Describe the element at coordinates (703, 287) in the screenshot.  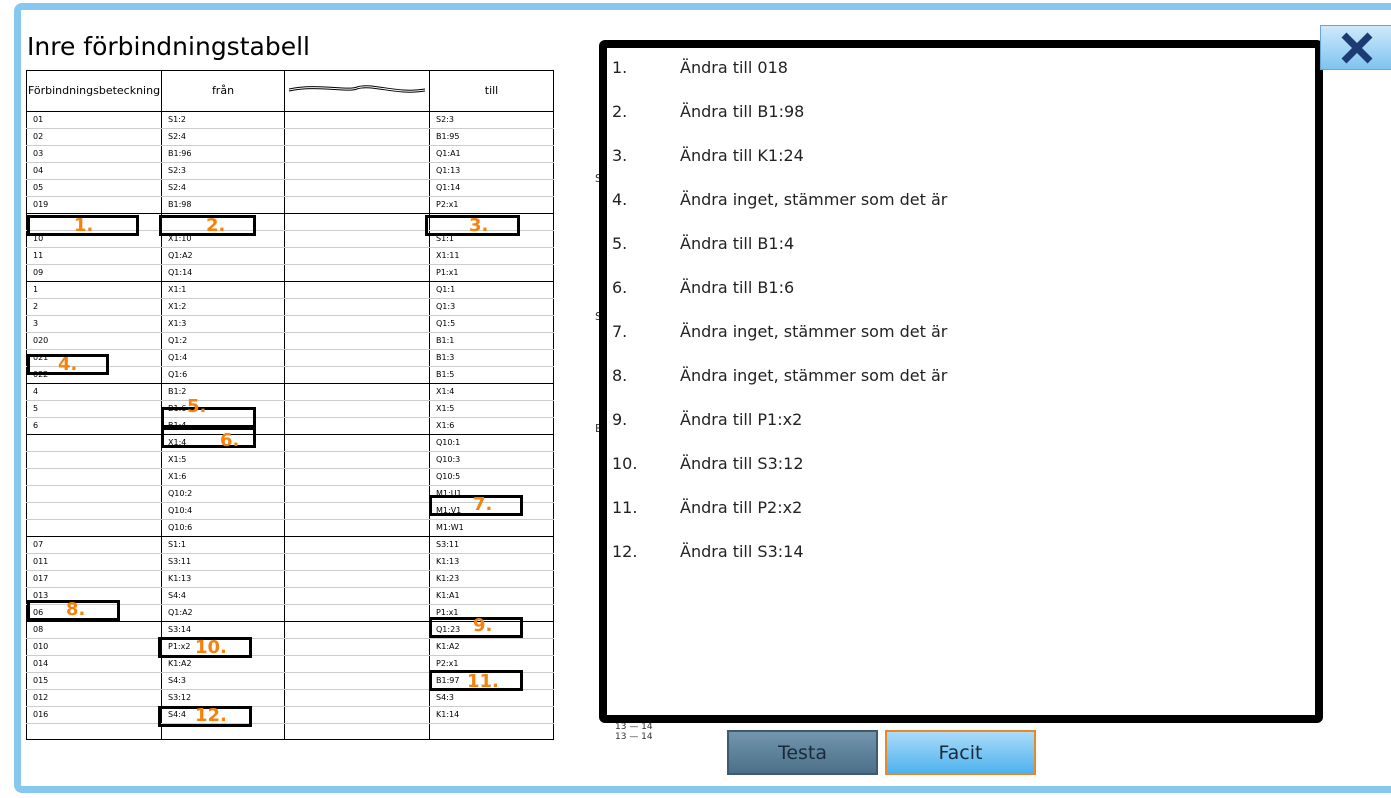
I see `answer-item: 6. Ändra till B1:6` at that location.